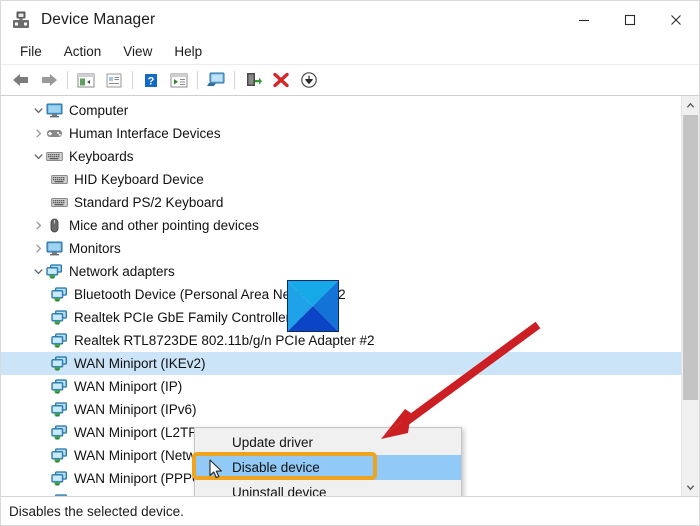 The width and height of the screenshot is (700, 526). Describe the element at coordinates (216, 80) in the screenshot. I see `scan-hardware-changes-icon` at that location.